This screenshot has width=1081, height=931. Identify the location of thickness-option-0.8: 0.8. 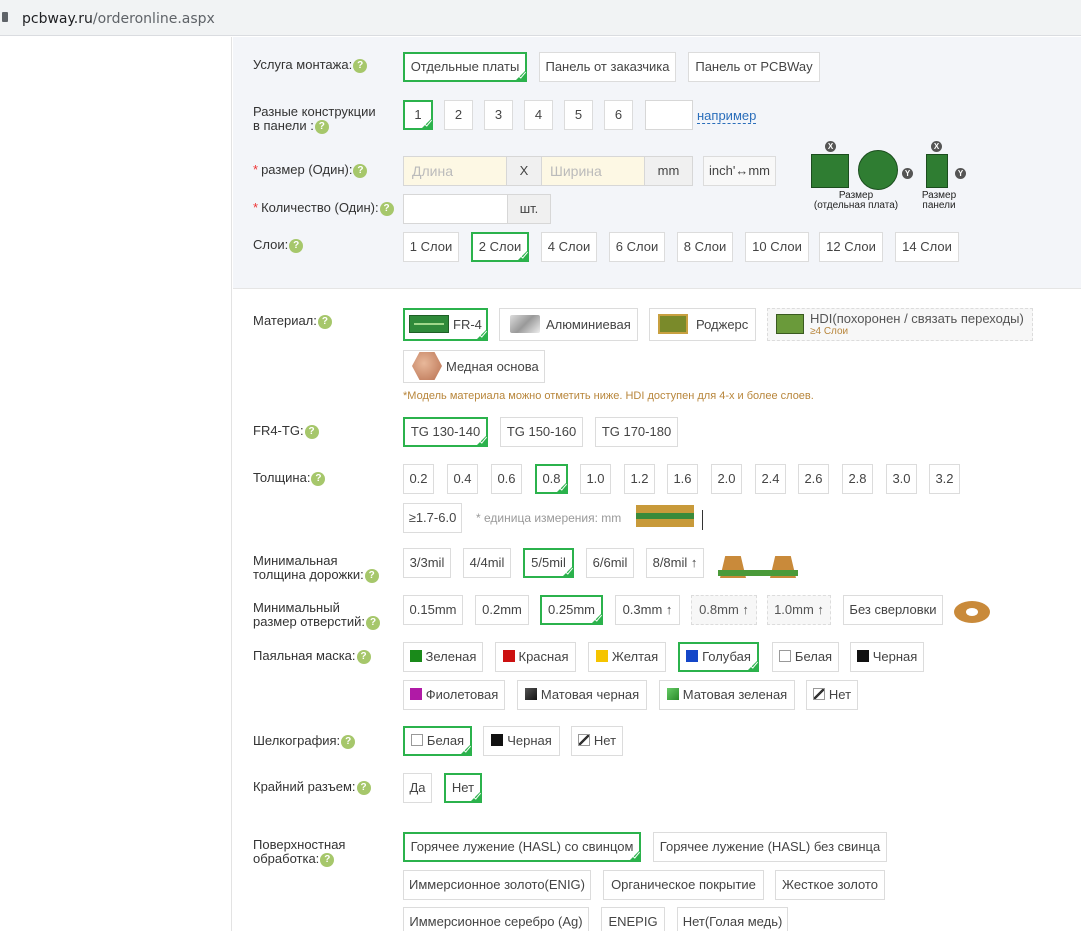
(551, 479).